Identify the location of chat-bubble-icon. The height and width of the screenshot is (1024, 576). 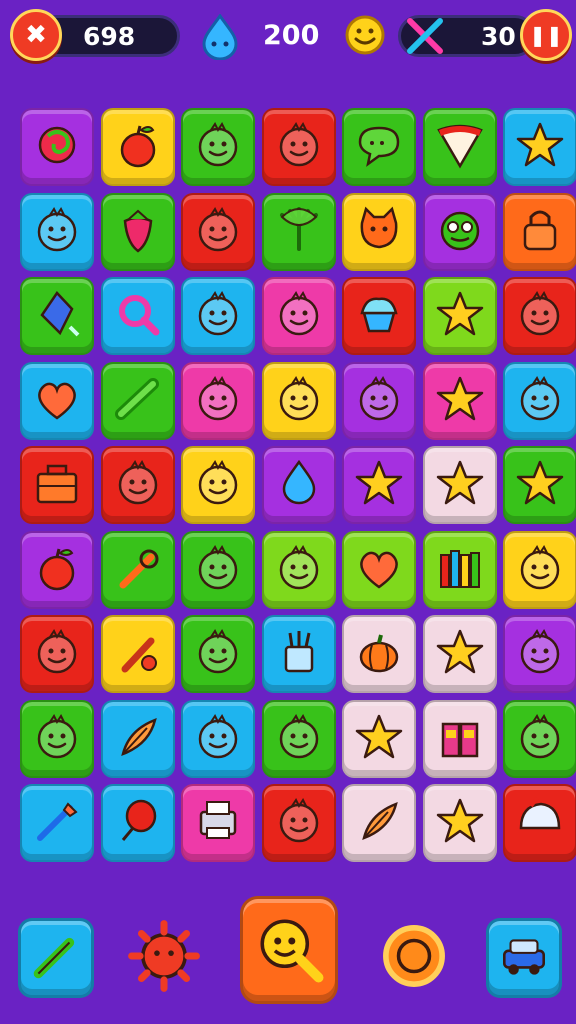
(379, 147).